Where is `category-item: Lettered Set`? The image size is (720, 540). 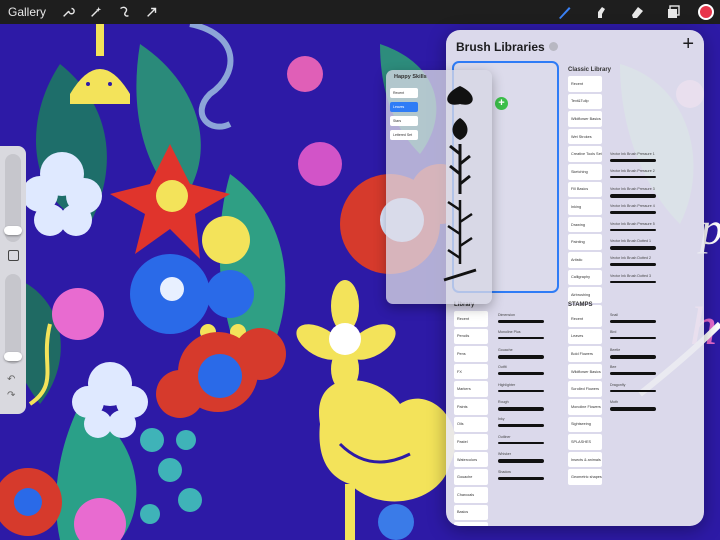 category-item: Lettered Set is located at coordinates (404, 135).